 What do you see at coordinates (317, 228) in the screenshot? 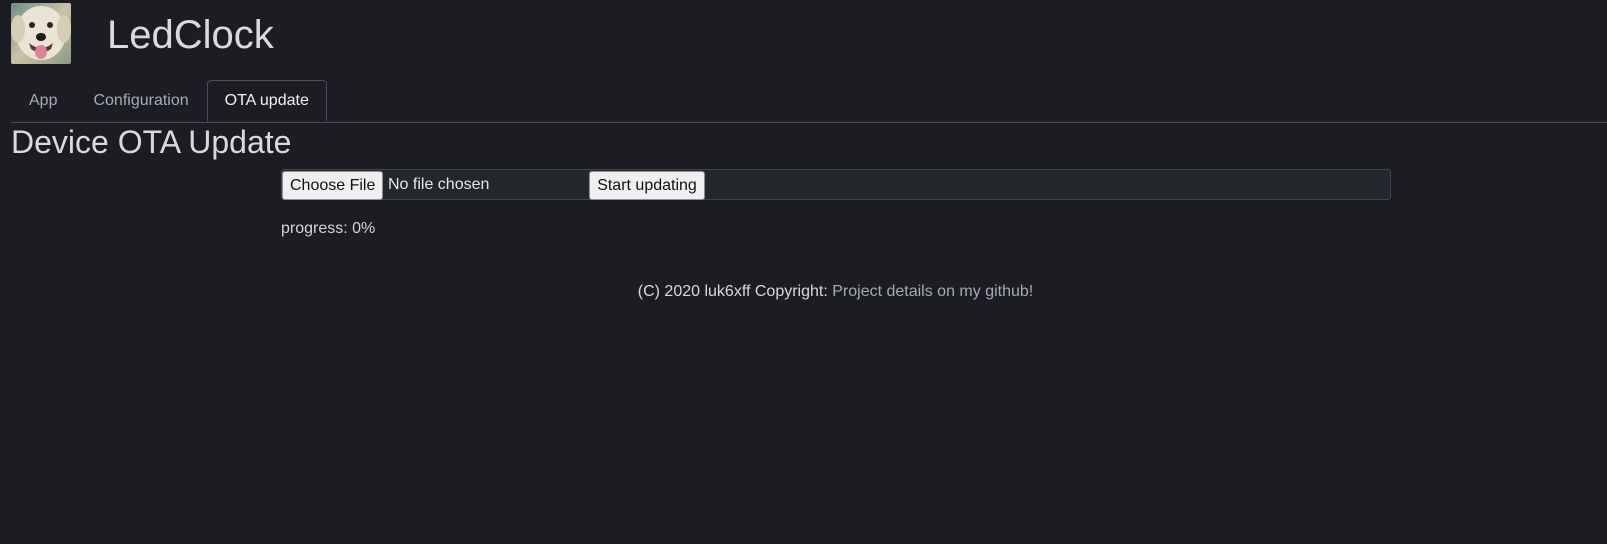
I see `progress-label: progress:` at bounding box center [317, 228].